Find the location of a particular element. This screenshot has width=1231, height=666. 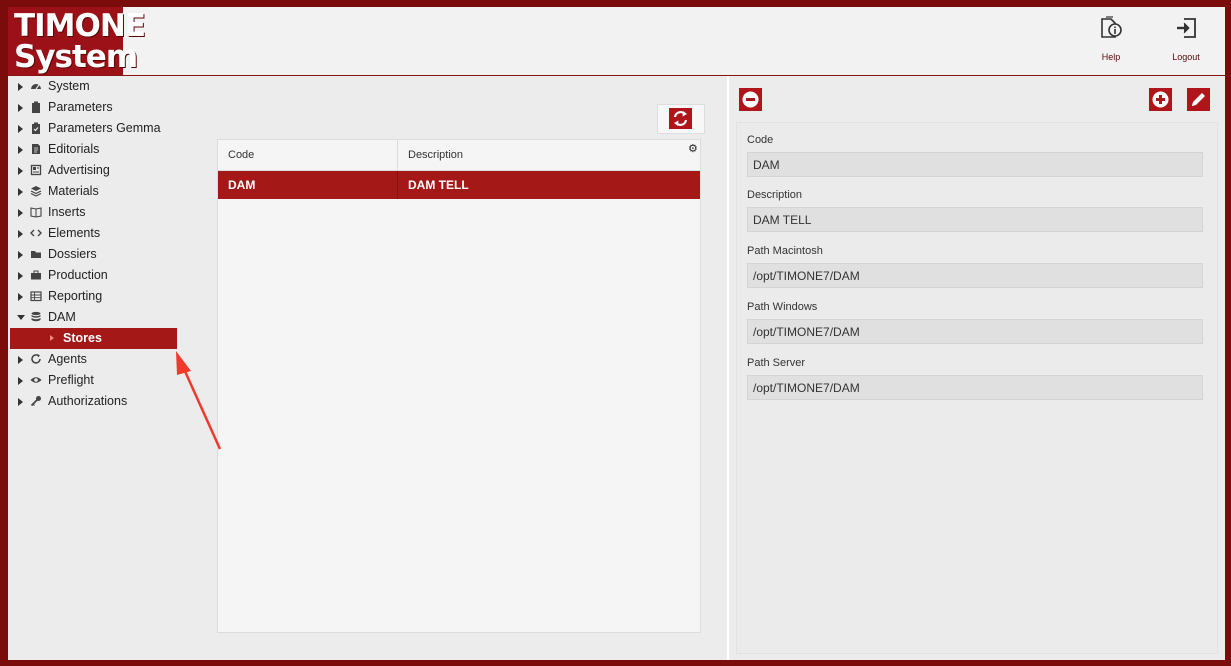

field-label-path-server: Path Server is located at coordinates (776, 363).